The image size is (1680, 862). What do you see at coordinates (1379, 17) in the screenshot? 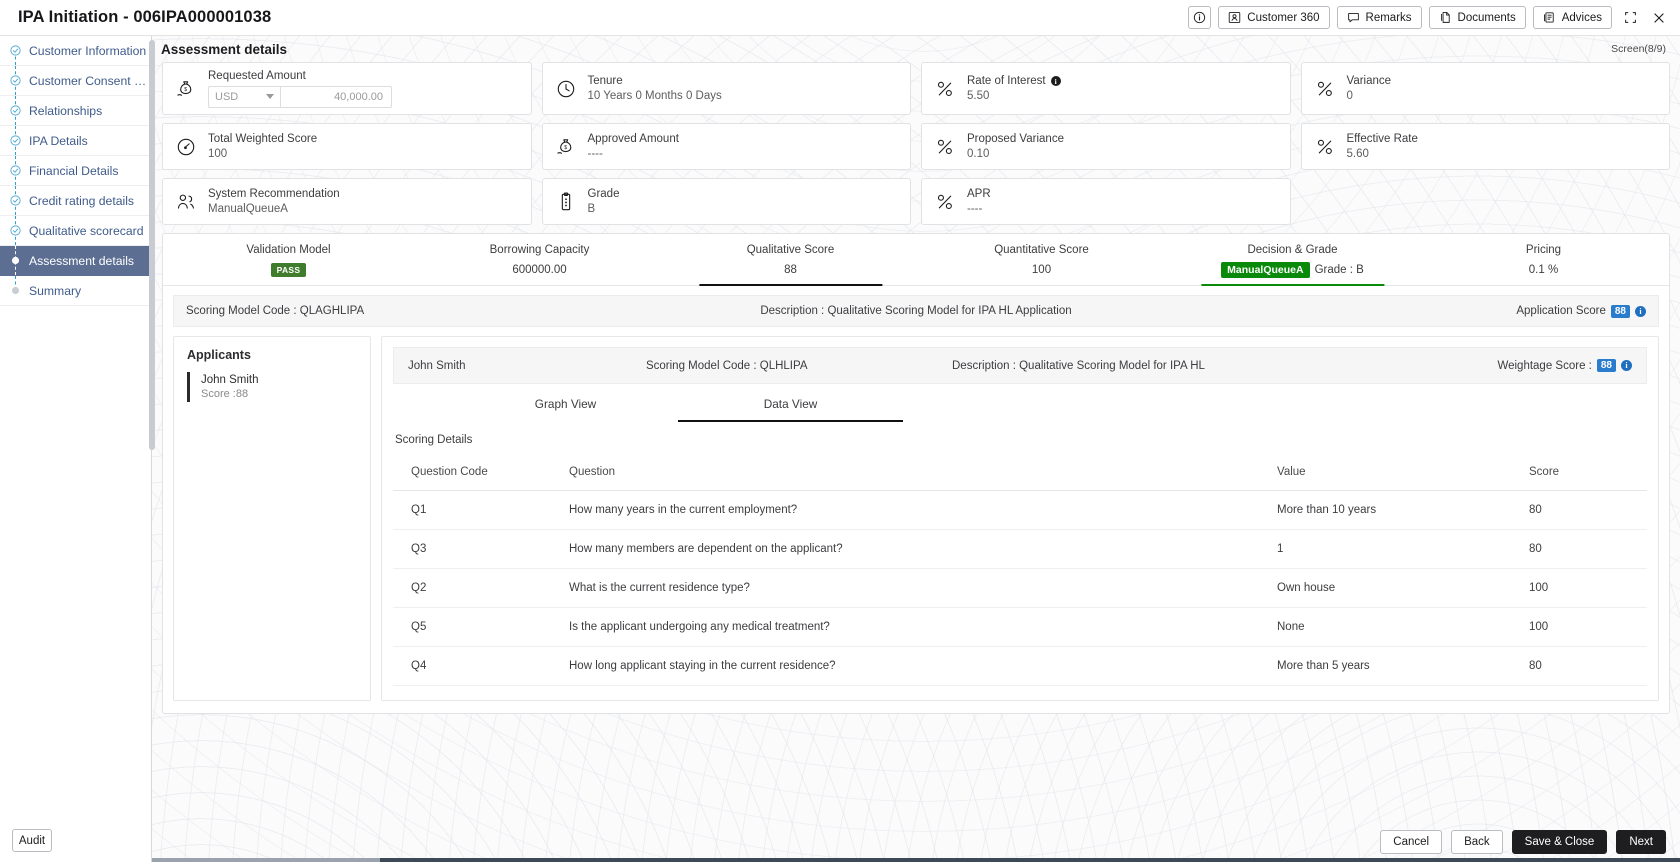
I see `remarks-button: Remarks` at bounding box center [1379, 17].